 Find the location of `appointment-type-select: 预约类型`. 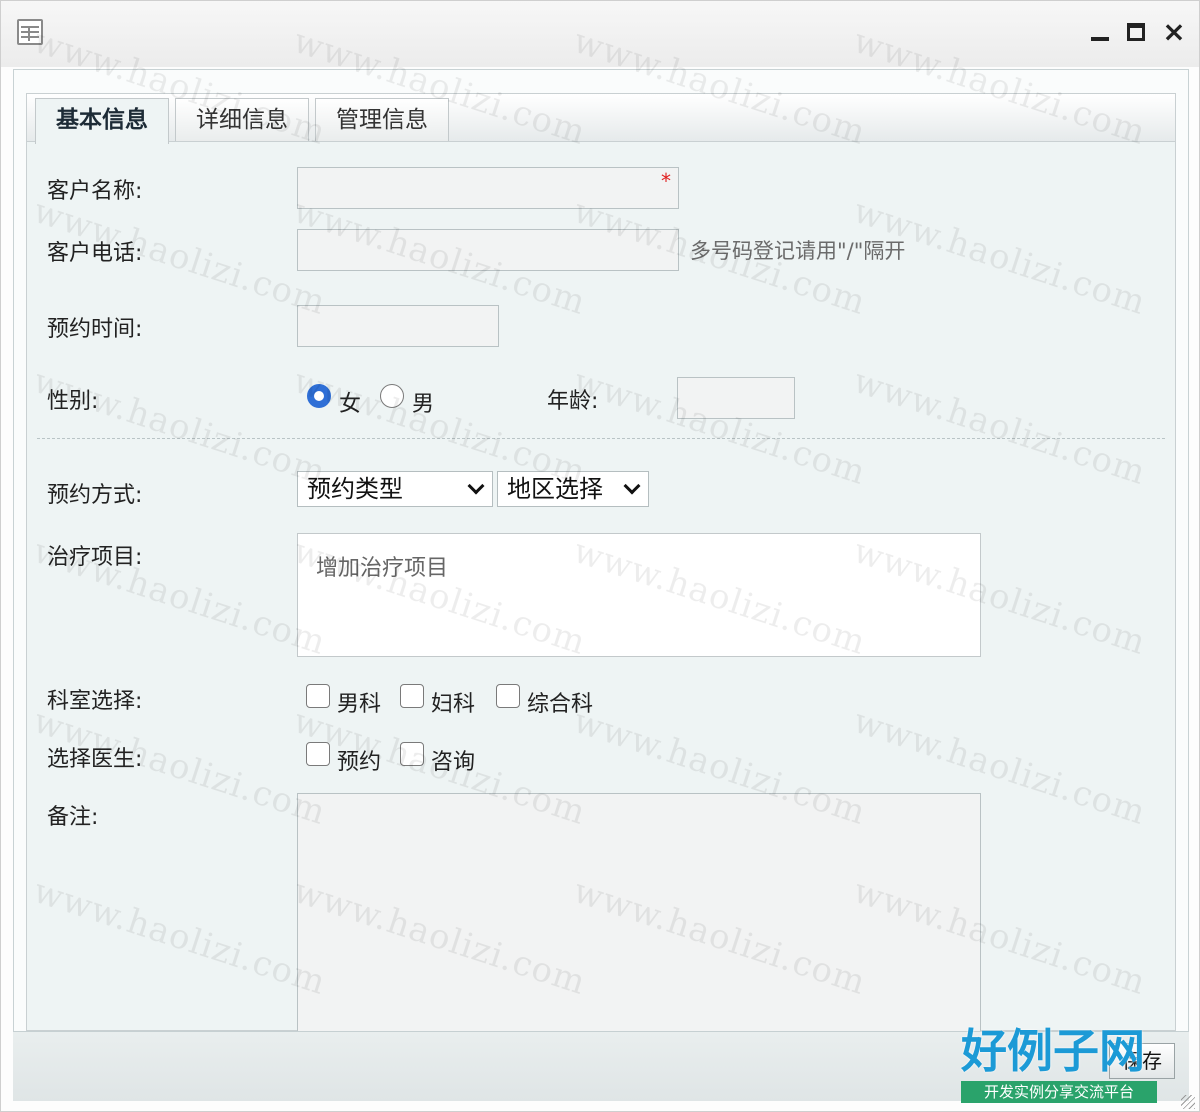

appointment-type-select: 预约类型 is located at coordinates (395, 489).